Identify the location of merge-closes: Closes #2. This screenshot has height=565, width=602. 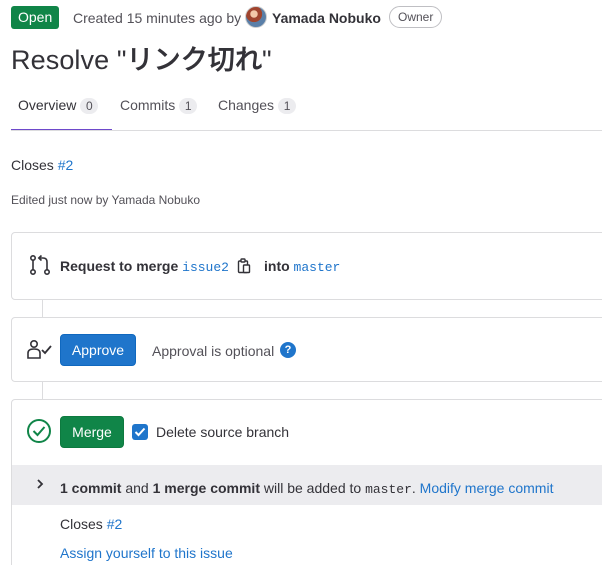
(91, 524).